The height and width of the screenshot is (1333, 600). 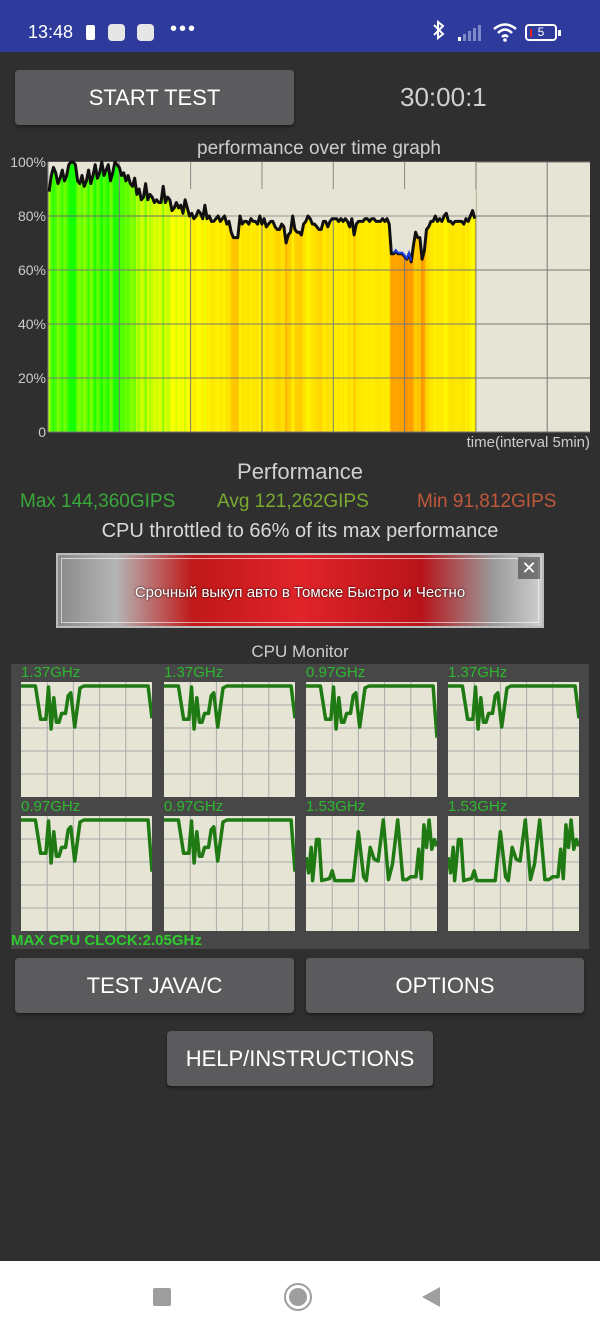 What do you see at coordinates (298, 1297) in the screenshot?
I see `home-icon` at bounding box center [298, 1297].